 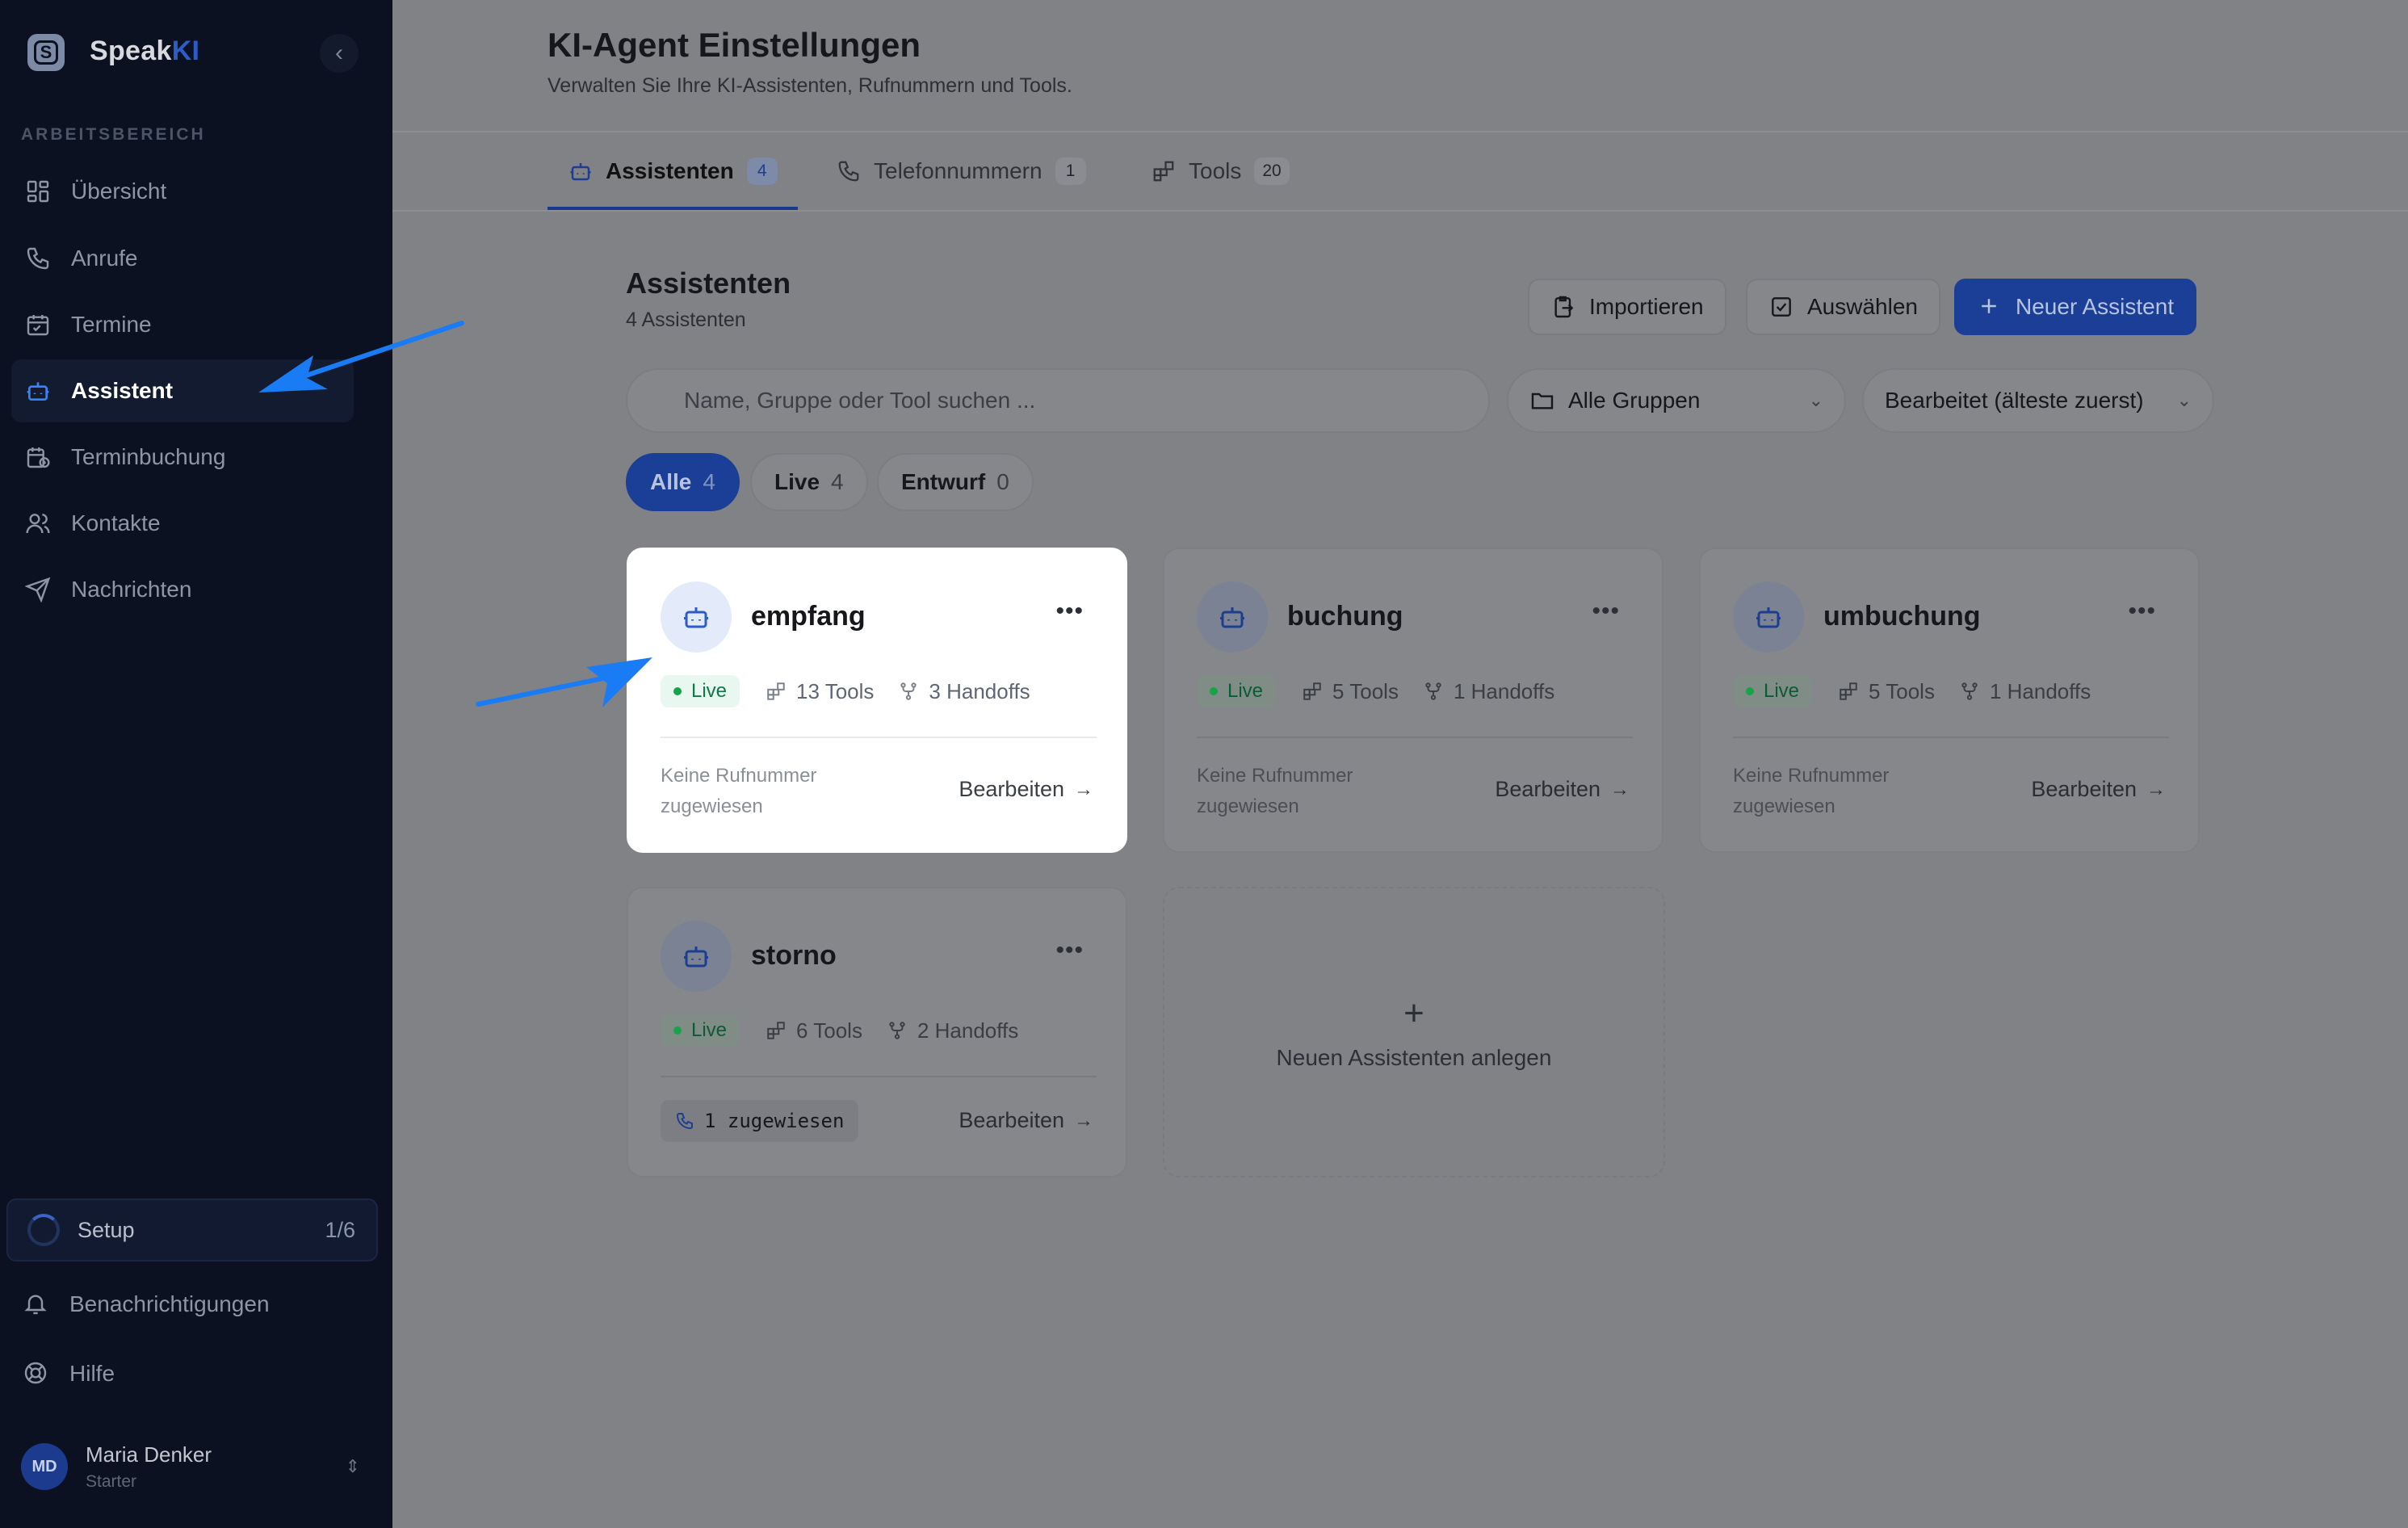 I want to click on sidebar-item-uebersicht: Übersicht, so click(x=182, y=191).